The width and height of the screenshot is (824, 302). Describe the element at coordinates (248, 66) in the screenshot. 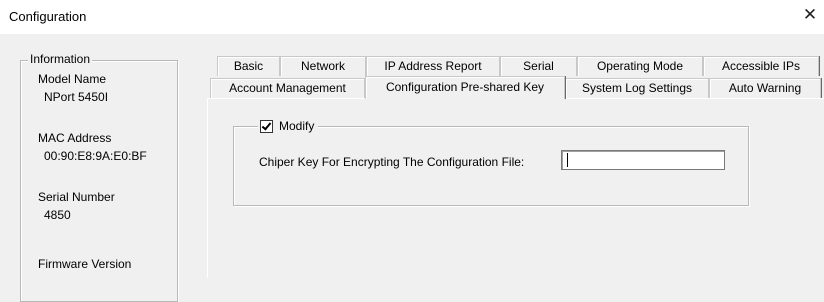

I see `tab-basic: Basic` at that location.